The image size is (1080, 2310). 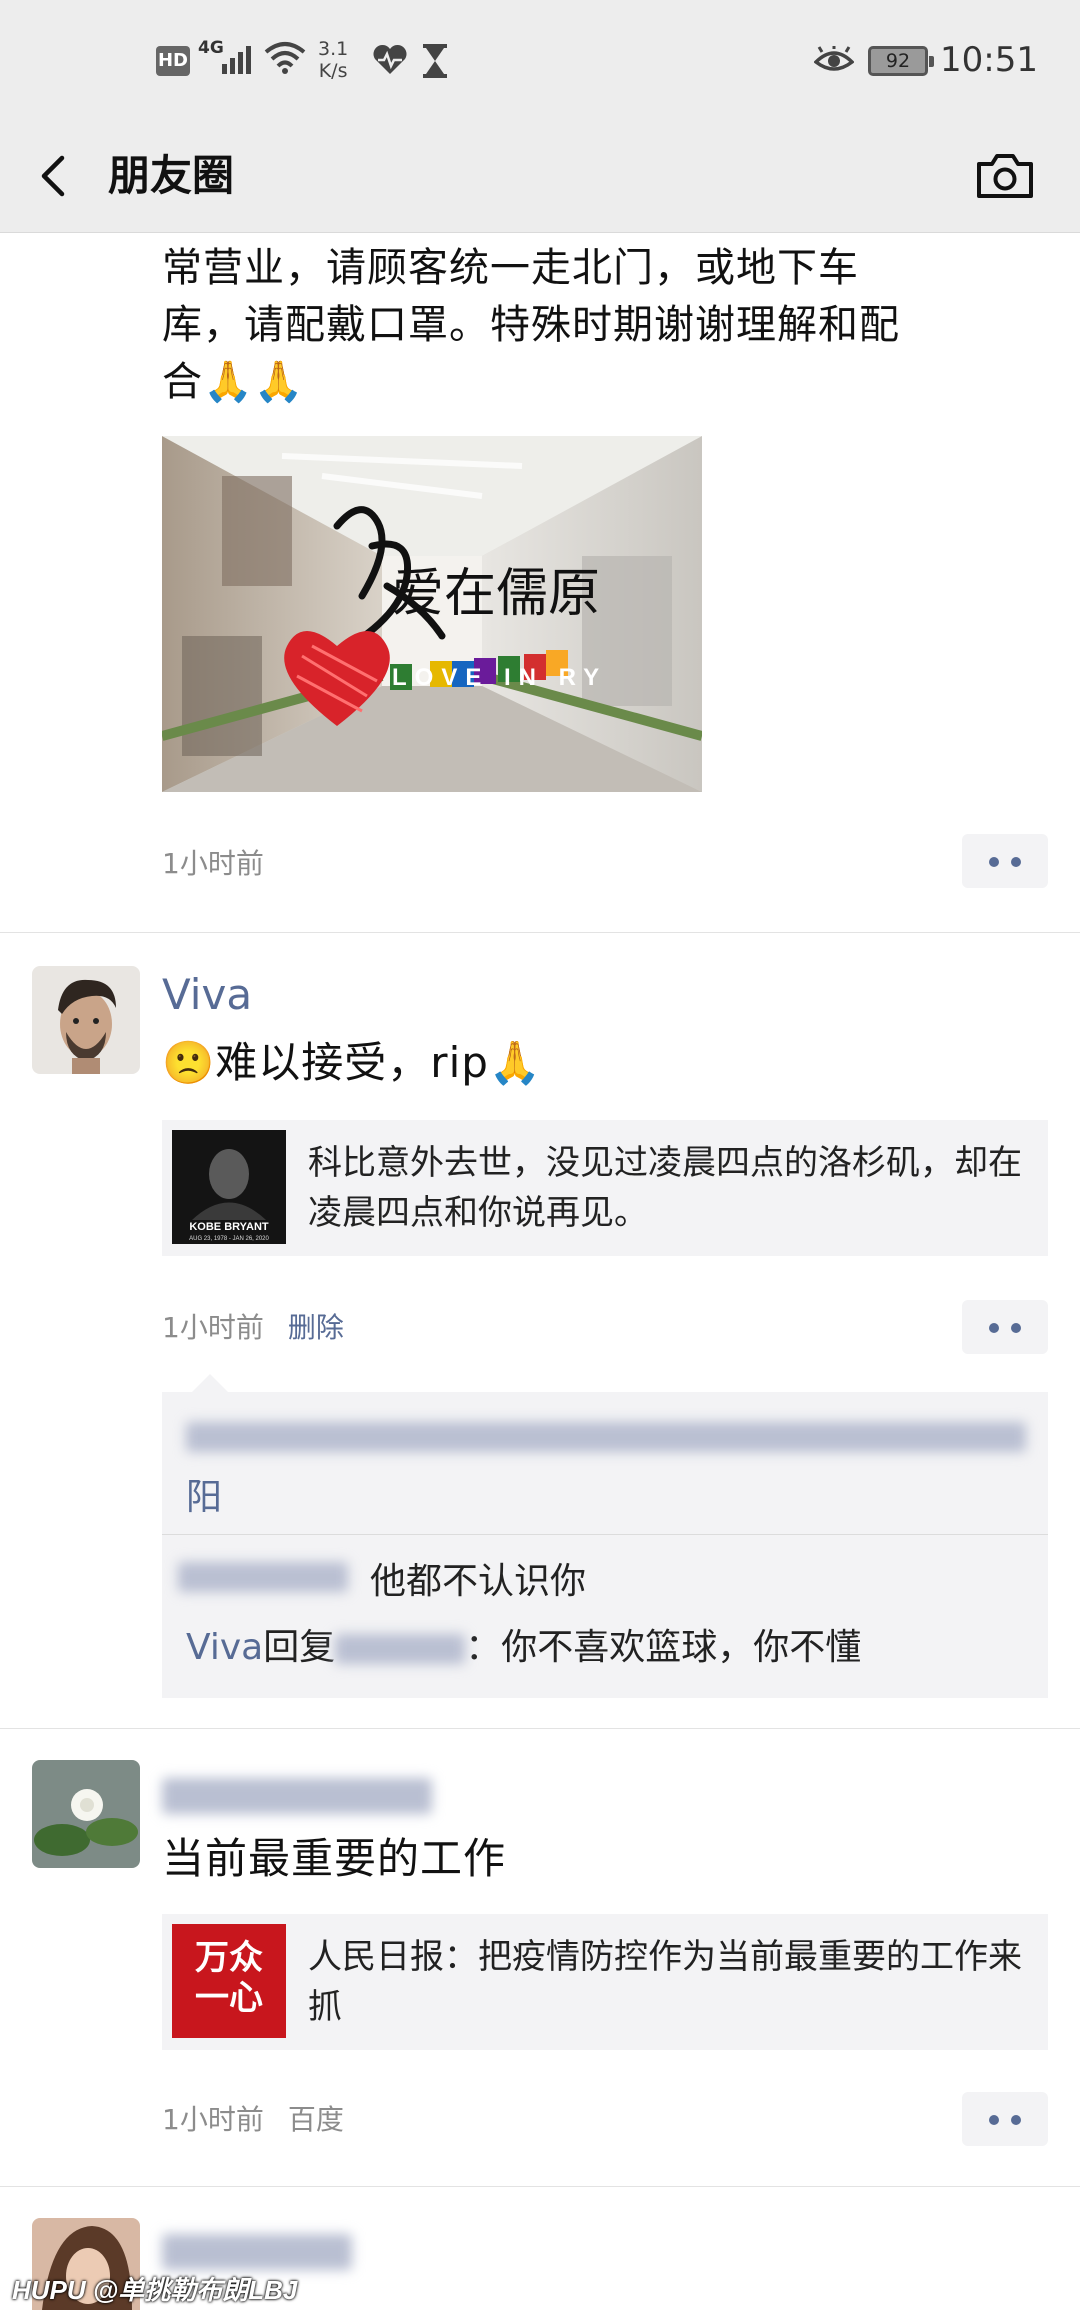 I want to click on battery-indicator: 92, so click(x=901, y=61).